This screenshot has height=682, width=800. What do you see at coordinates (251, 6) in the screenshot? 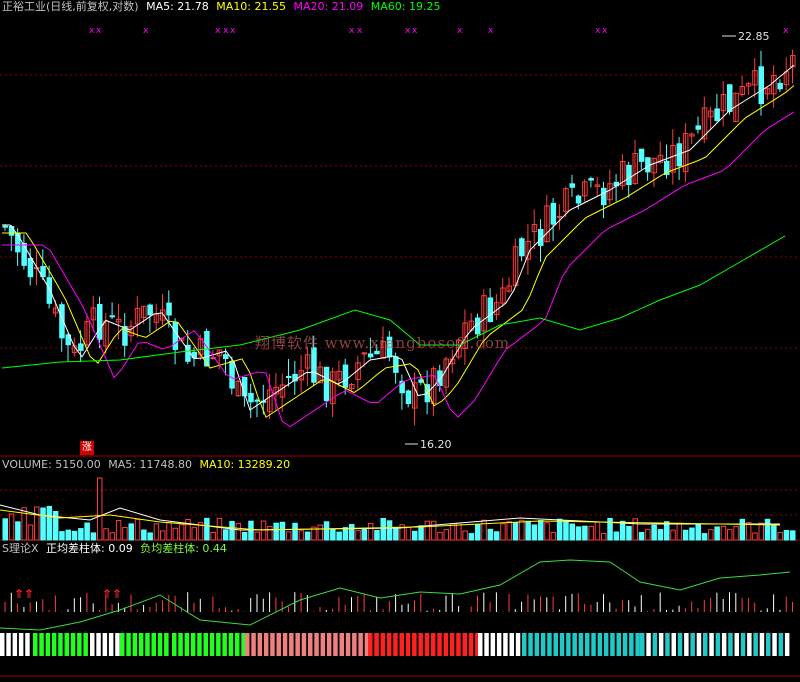
I see `ma10-label: MA10: 21.55` at bounding box center [251, 6].